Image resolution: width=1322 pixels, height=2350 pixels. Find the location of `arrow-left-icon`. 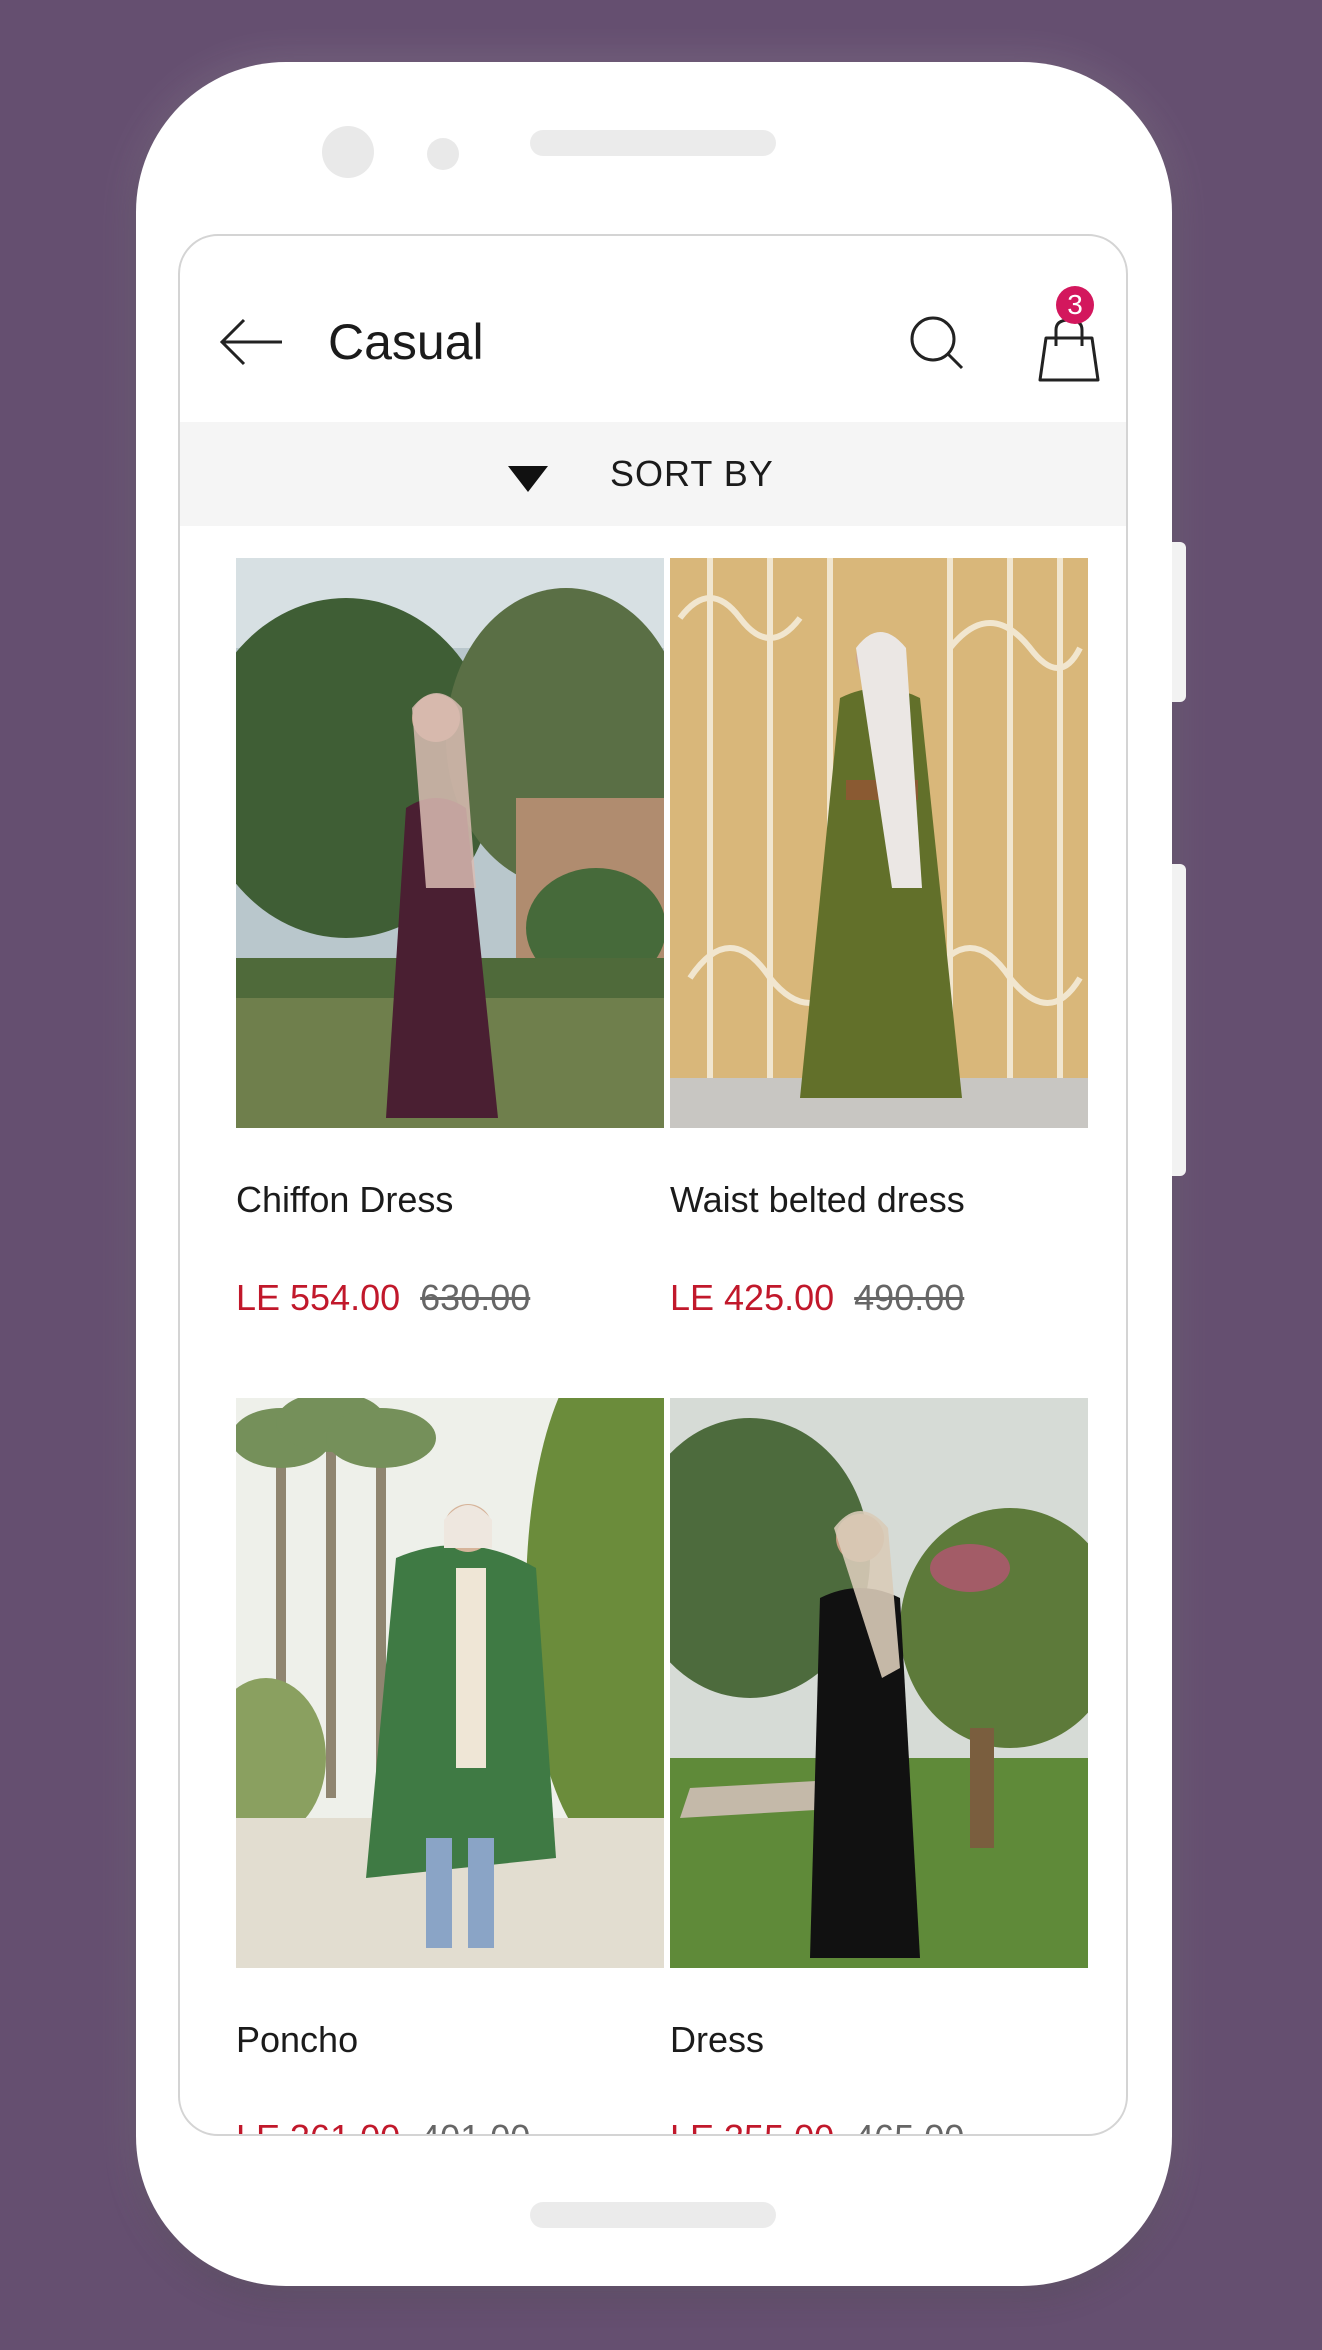

arrow-left-icon is located at coordinates (250, 342).